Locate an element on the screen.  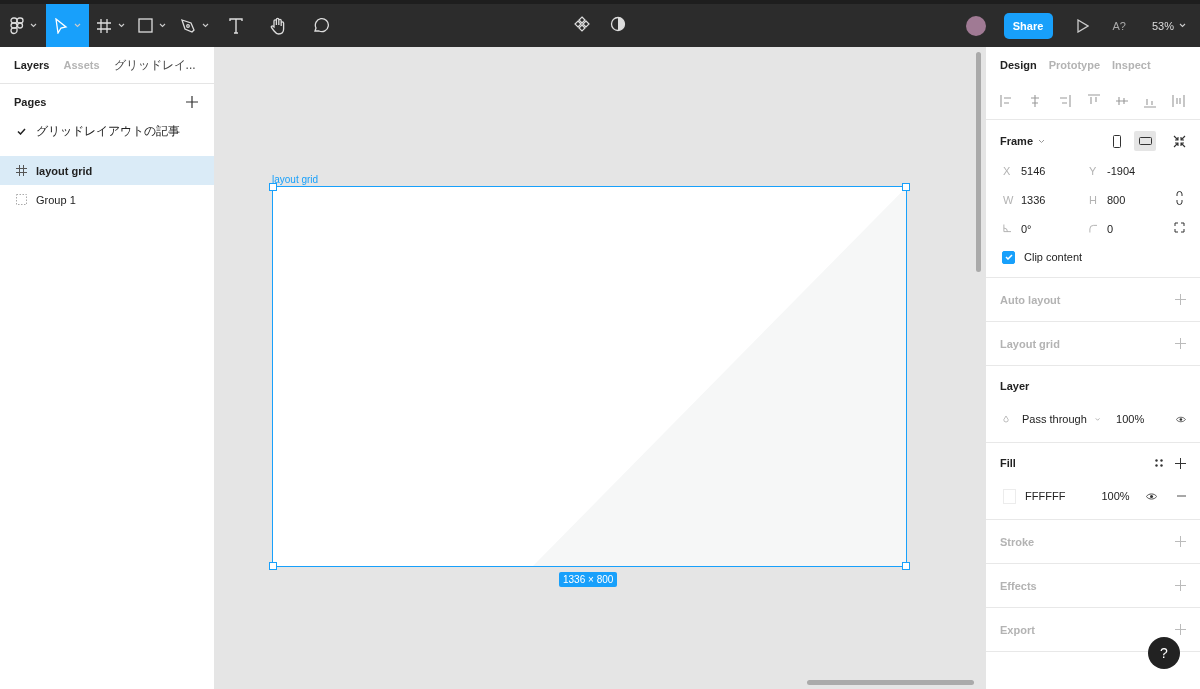
help-button: ? is located at coordinates (1164, 653).